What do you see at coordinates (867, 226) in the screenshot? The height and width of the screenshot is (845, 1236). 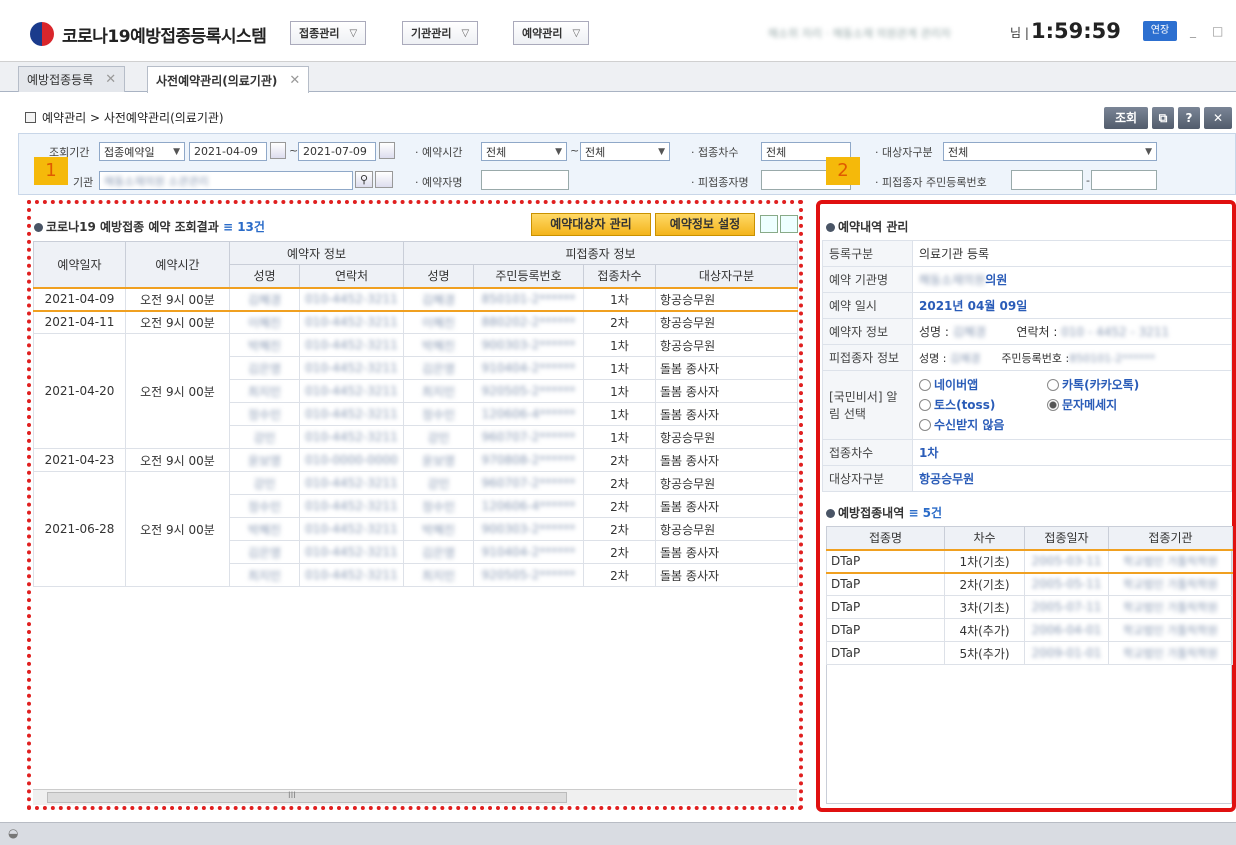 I see `detail-title: 예약내역 관리` at bounding box center [867, 226].